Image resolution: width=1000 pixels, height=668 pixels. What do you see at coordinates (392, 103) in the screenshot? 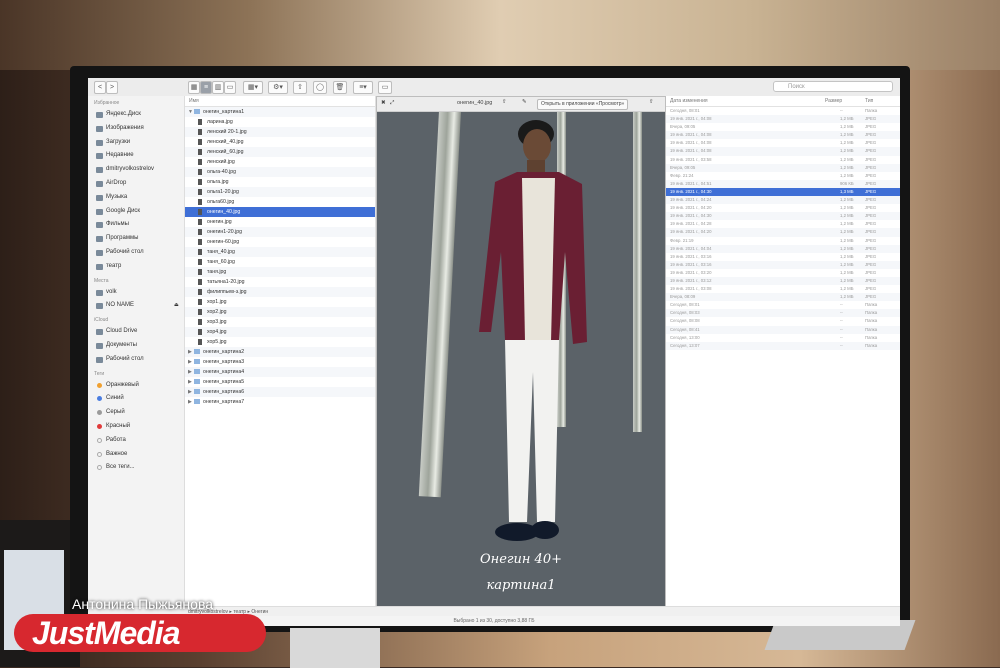
I see `fullscreen-icon: ⤢` at bounding box center [392, 103].